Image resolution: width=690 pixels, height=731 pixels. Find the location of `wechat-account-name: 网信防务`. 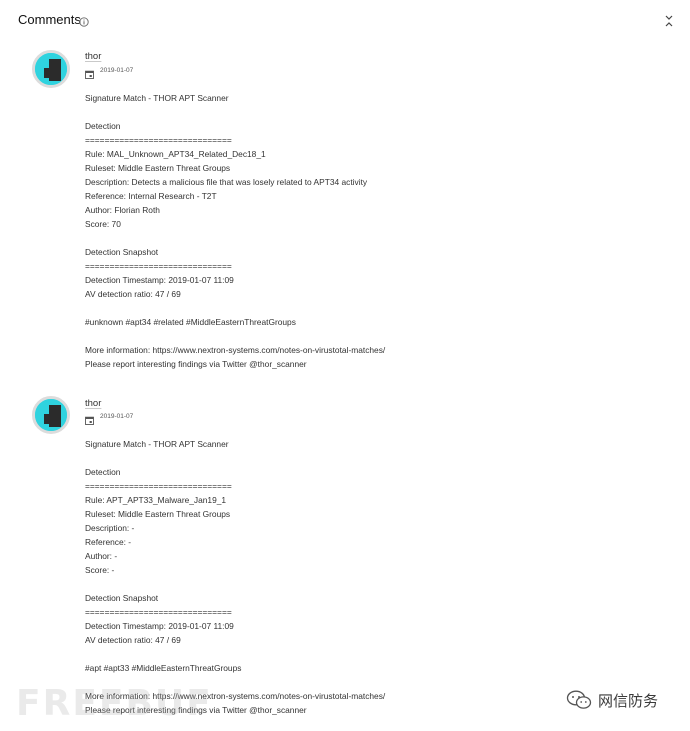

wechat-account-name: 网信防务 is located at coordinates (628, 701).